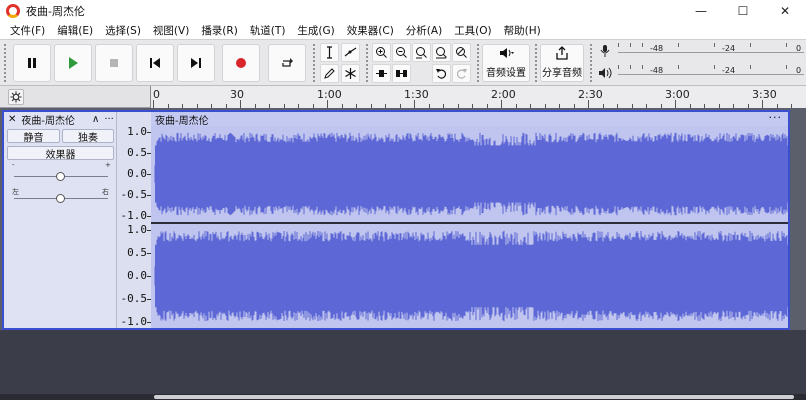 Image resolution: width=806 pixels, height=400 pixels. What do you see at coordinates (15, 192) in the screenshot?
I see `pan-left-label: 左` at bounding box center [15, 192].